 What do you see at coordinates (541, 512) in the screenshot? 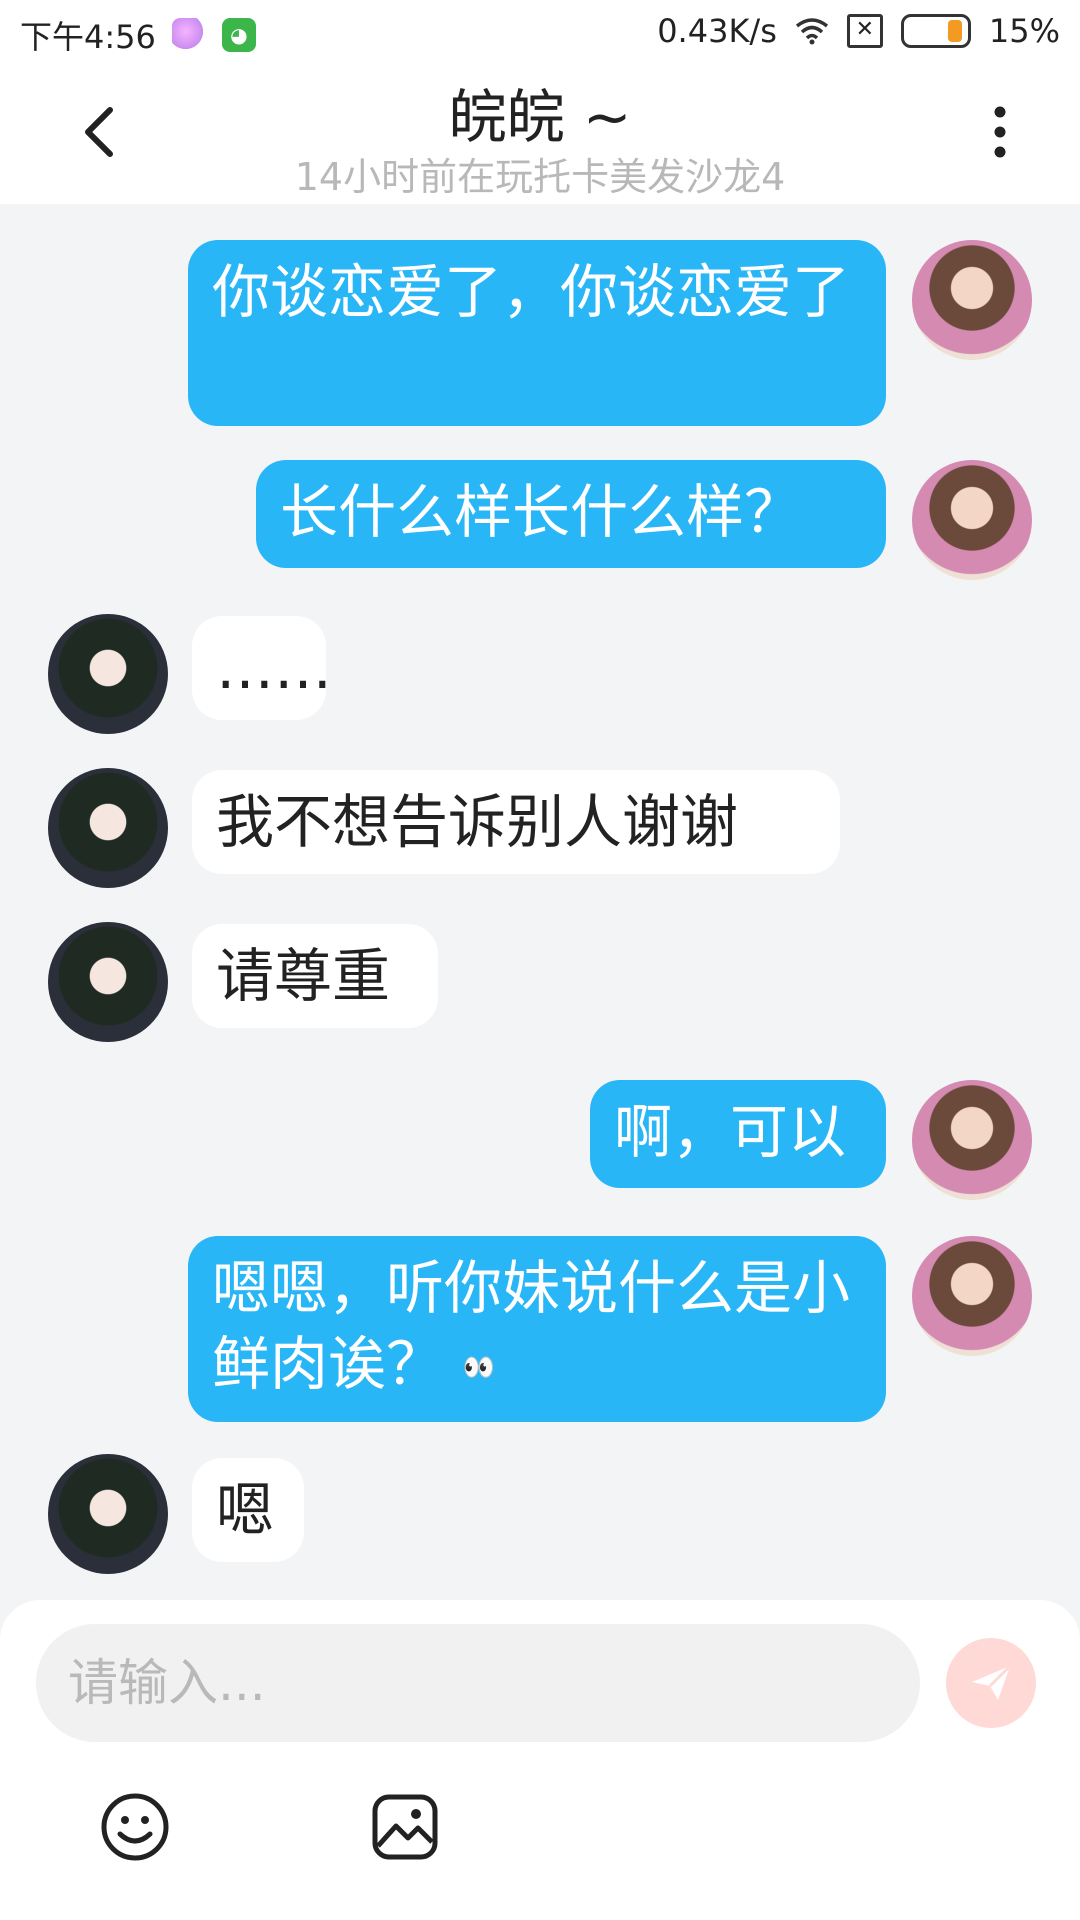
I see `message-text: 长什么样长什么样？` at bounding box center [541, 512].